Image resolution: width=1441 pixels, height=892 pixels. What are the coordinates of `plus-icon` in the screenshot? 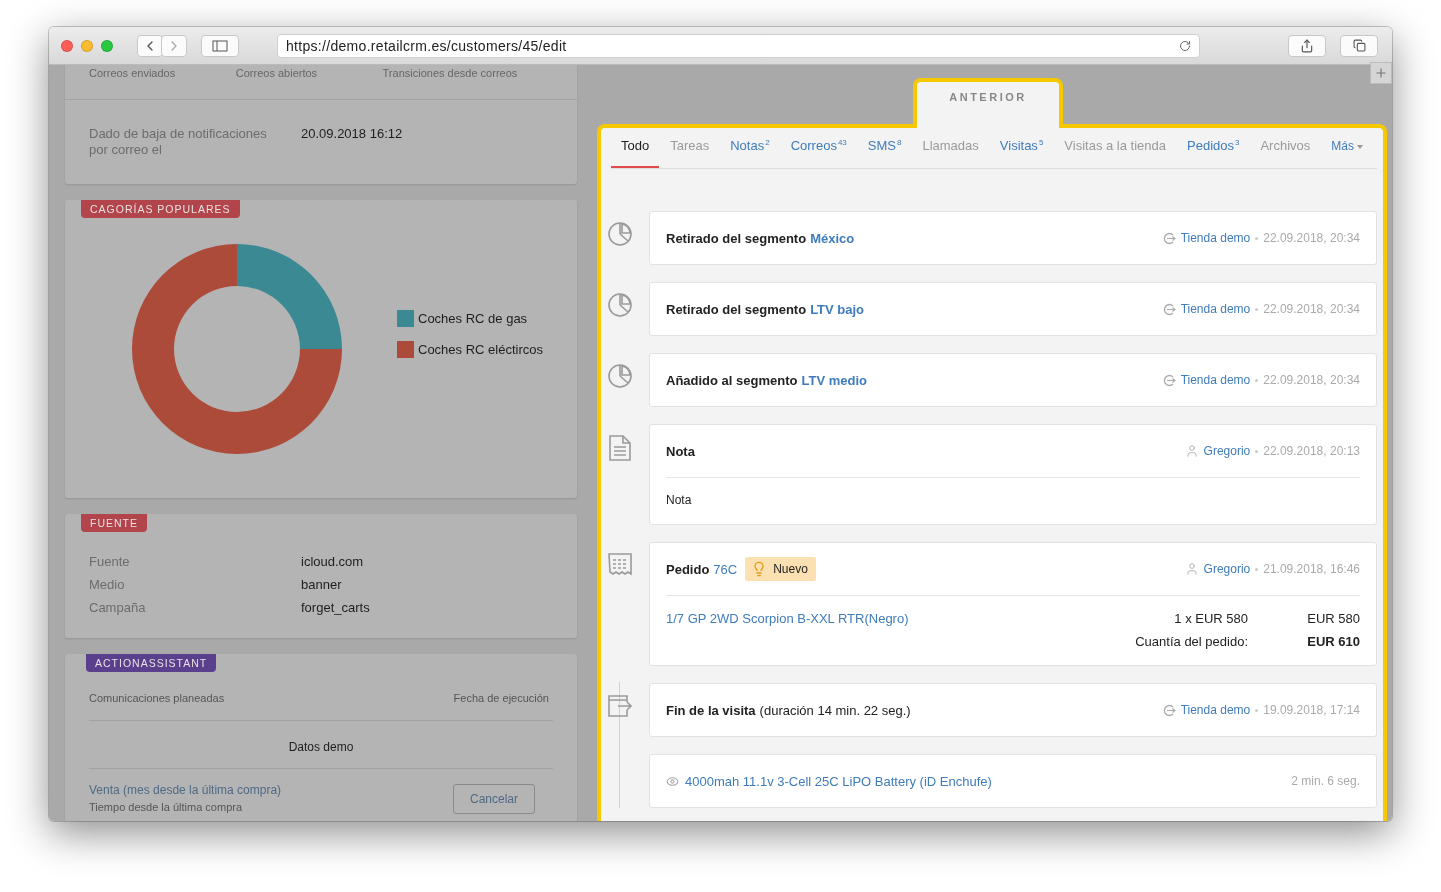 It's located at (1381, 73).